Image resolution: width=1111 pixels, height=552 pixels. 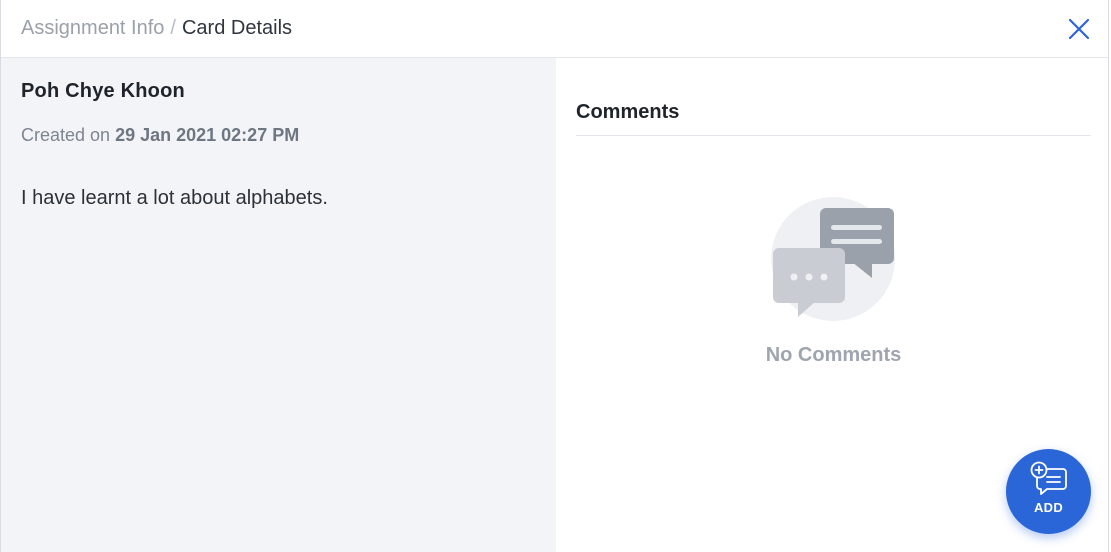 What do you see at coordinates (554, 29) in the screenshot?
I see `modal-header: Assignment Info / Card Details` at bounding box center [554, 29].